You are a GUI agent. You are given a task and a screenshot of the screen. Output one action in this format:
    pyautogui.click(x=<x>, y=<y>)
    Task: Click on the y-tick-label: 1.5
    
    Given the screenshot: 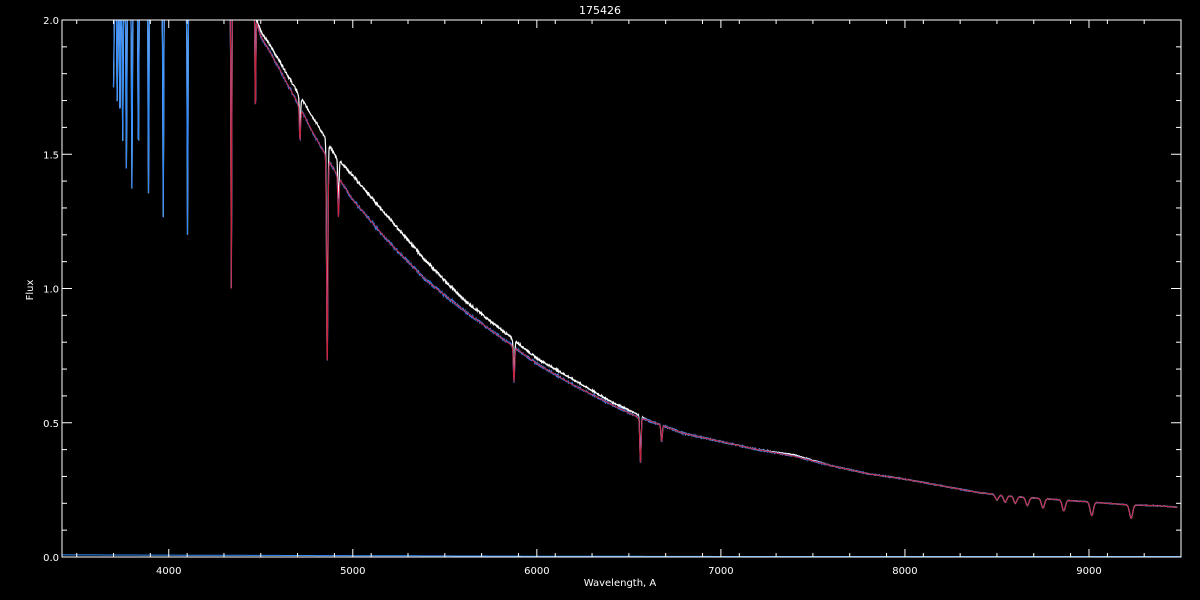 What is the action you would take?
    pyautogui.click(x=51, y=155)
    